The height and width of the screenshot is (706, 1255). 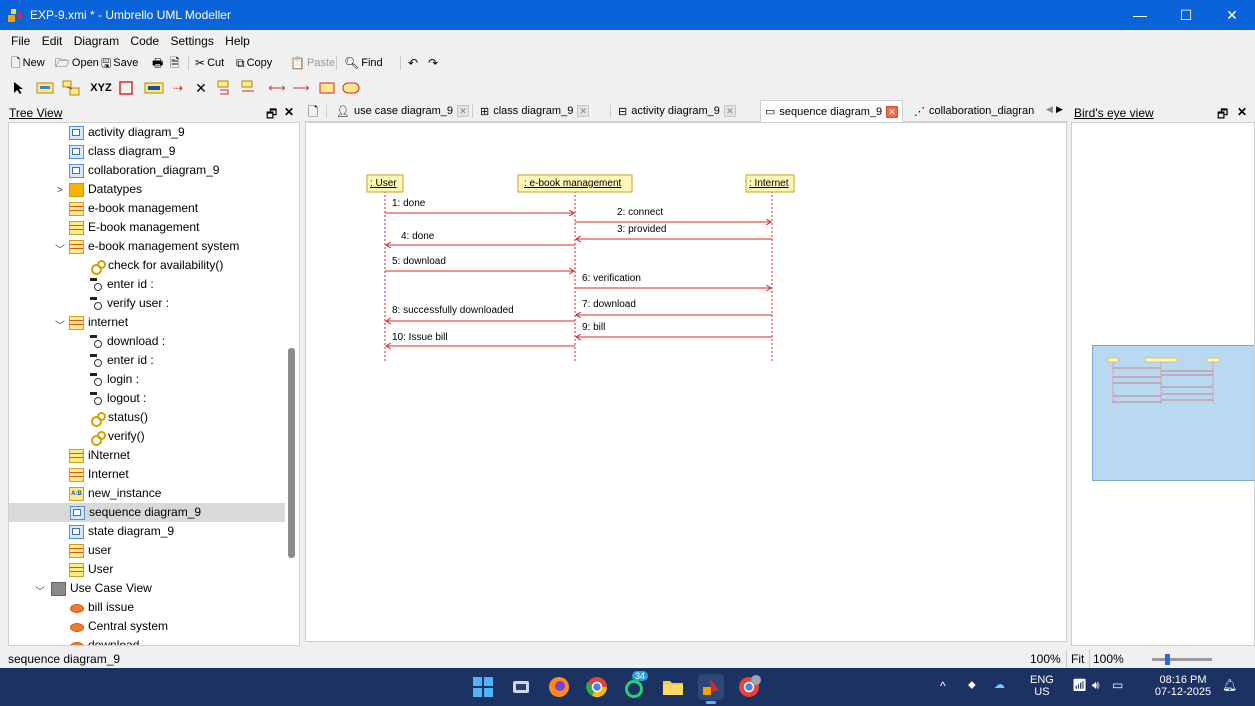 I want to click on tab-sequence-diagram: ▭ sequence diagram_9 ✕, so click(x=832, y=111).